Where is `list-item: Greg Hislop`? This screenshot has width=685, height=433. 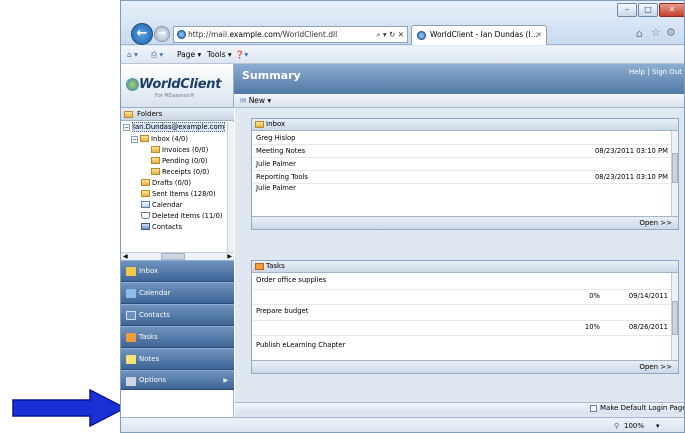 list-item: Greg Hislop is located at coordinates (462, 138).